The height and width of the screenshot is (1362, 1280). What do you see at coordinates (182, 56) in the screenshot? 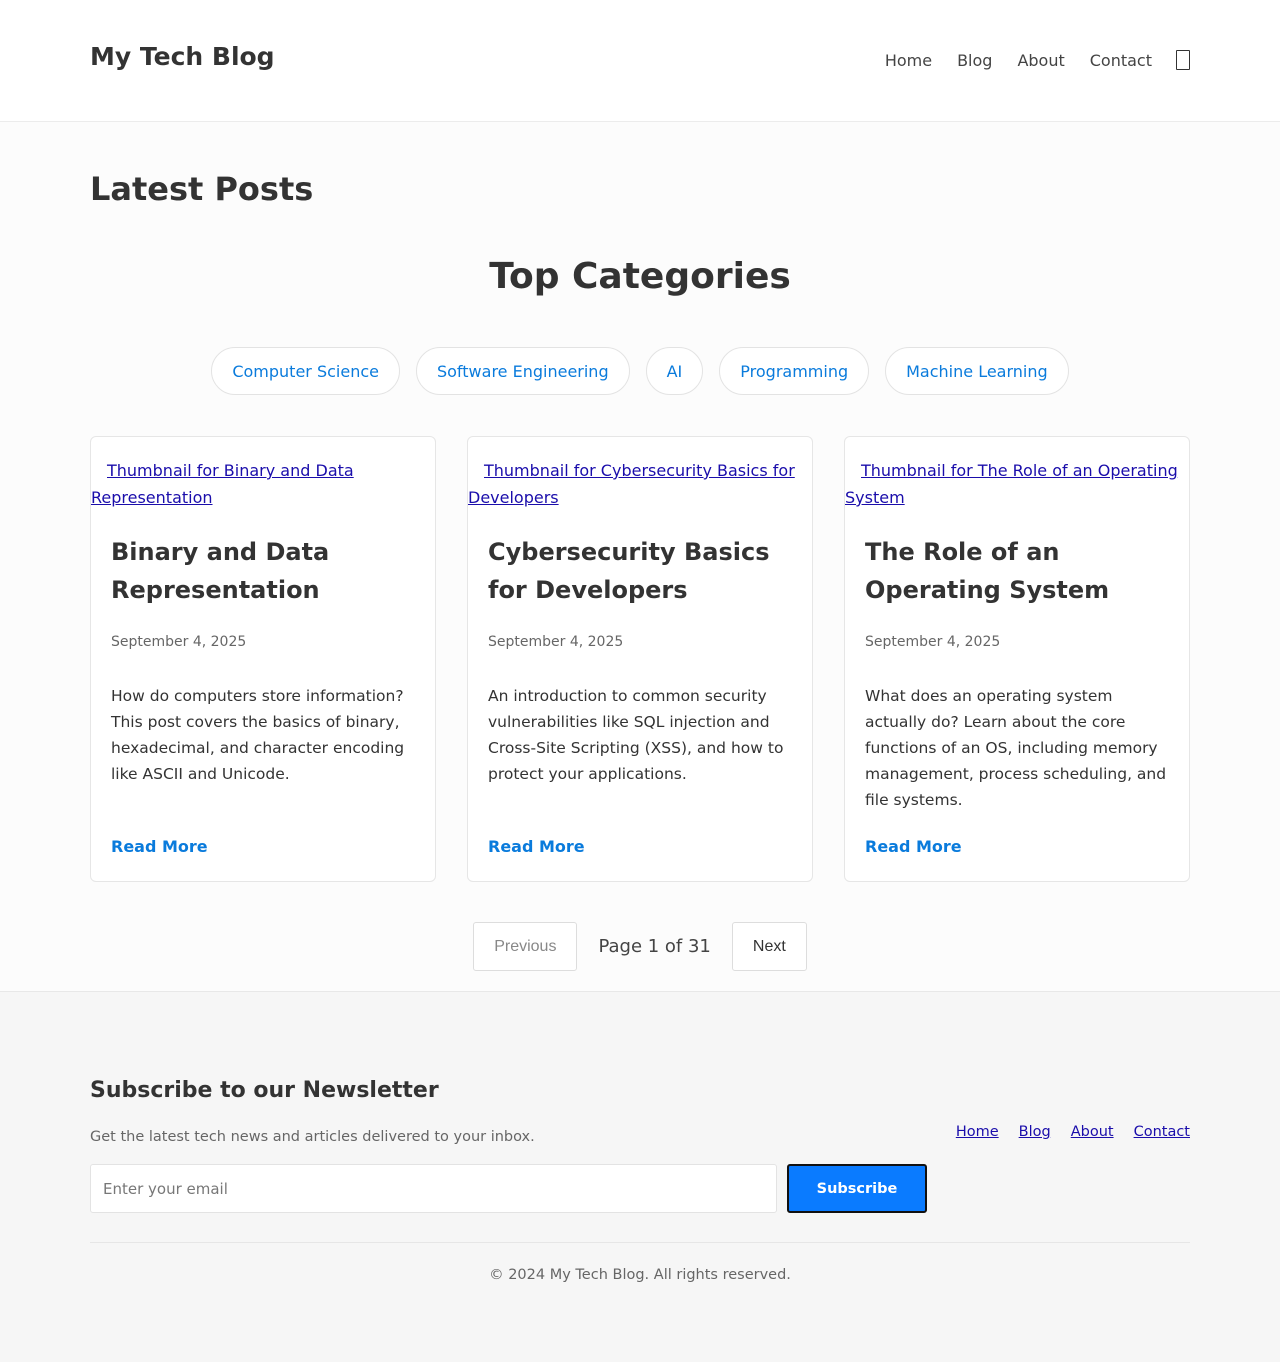
I see `site-title: My Tech Blog` at bounding box center [182, 56].